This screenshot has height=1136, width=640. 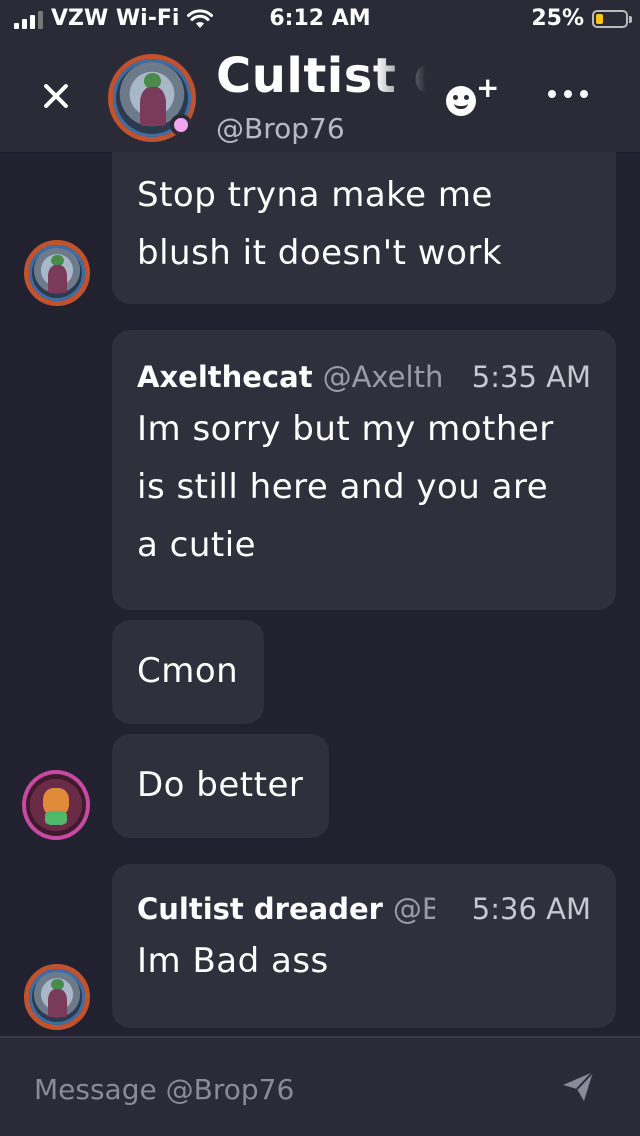 What do you see at coordinates (461, 101) in the screenshot?
I see `add-friend-icon` at bounding box center [461, 101].